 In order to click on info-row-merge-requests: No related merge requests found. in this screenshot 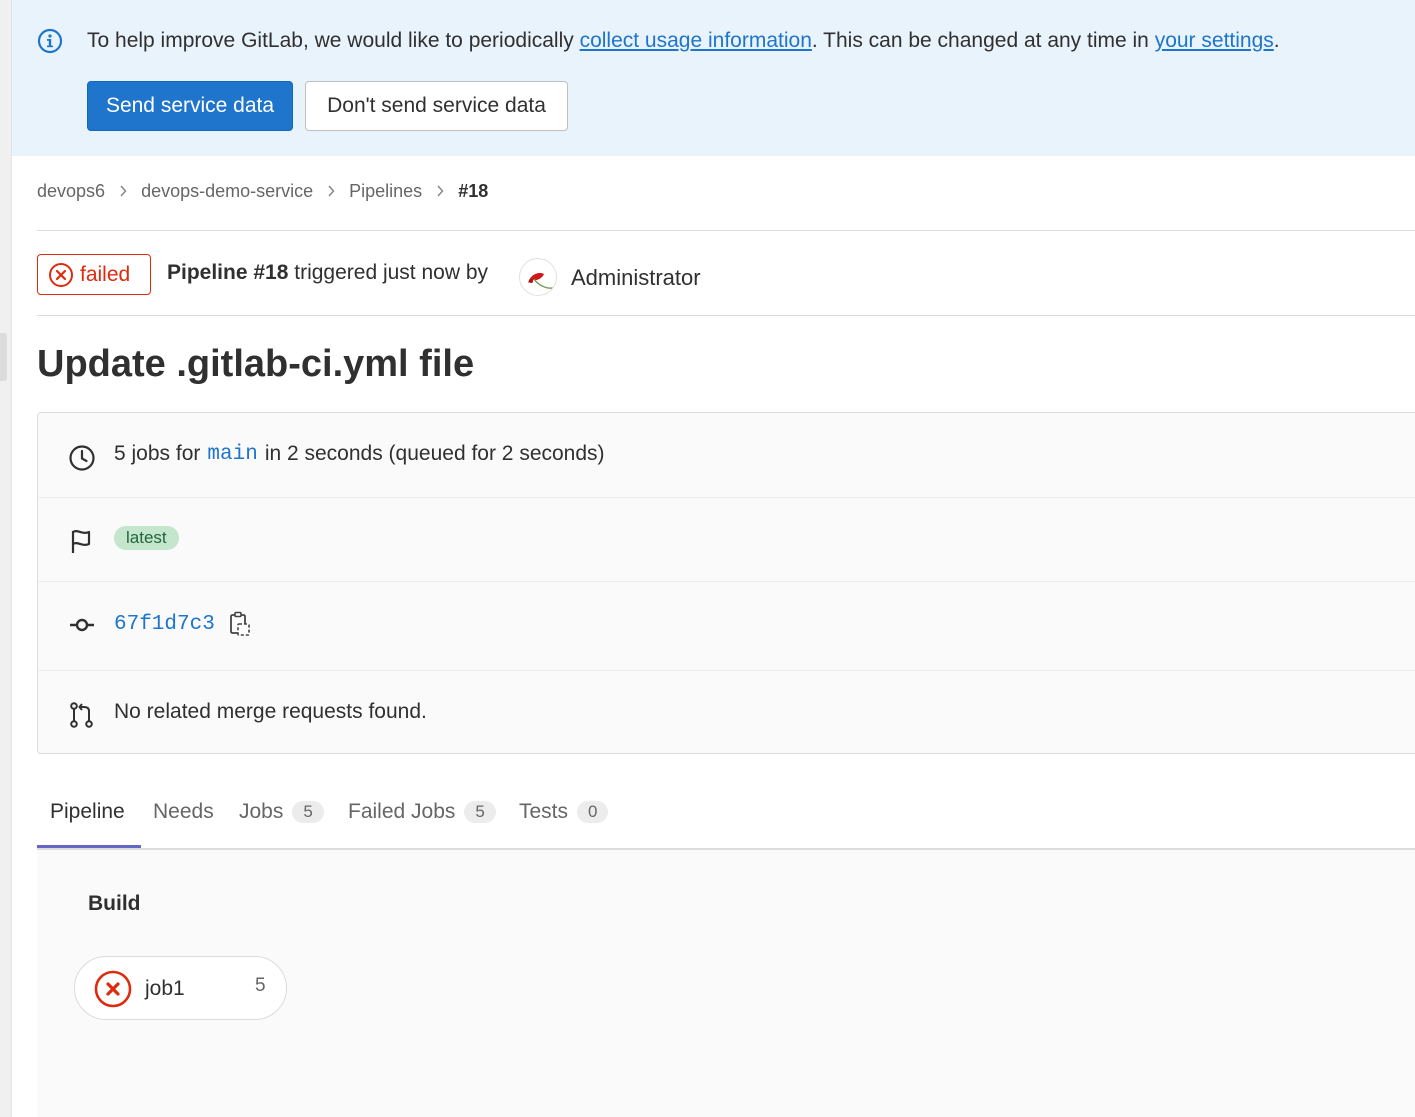, I will do `click(726, 713)`.